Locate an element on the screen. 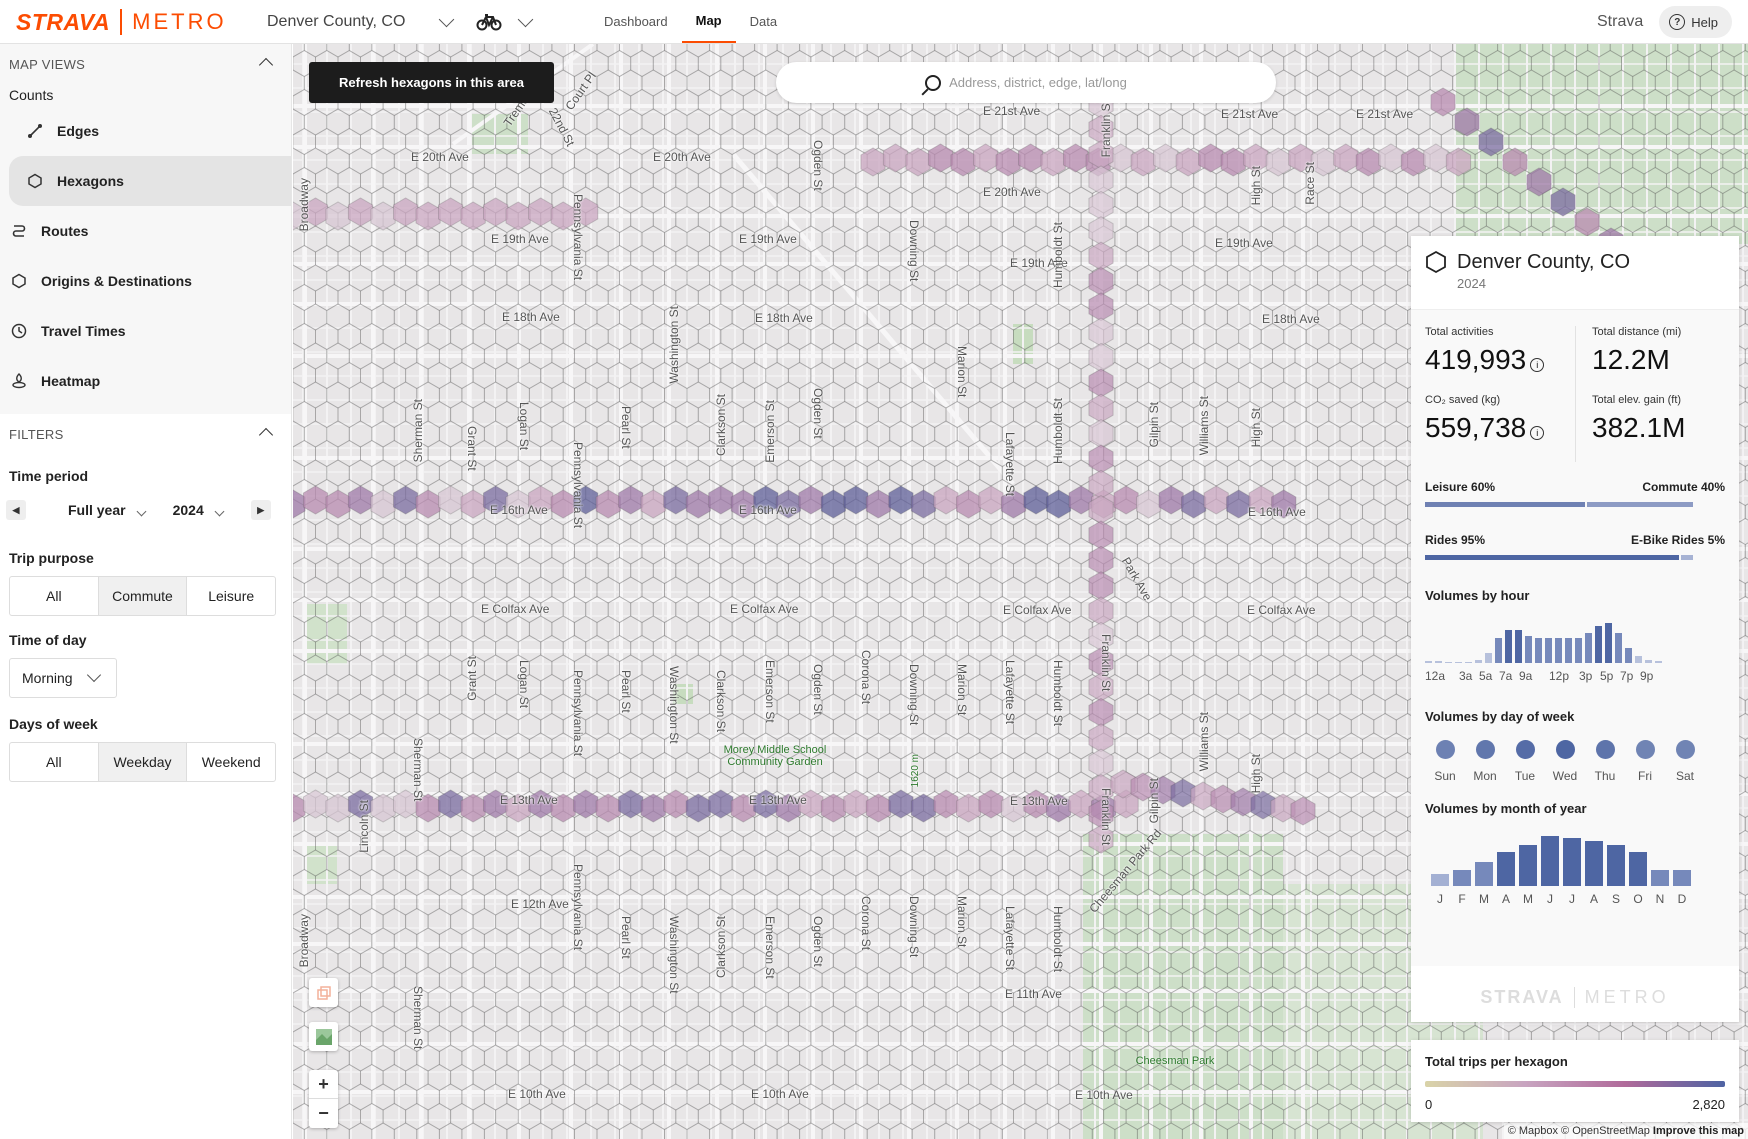  zoom-out-button: − is located at coordinates (323, 1113).